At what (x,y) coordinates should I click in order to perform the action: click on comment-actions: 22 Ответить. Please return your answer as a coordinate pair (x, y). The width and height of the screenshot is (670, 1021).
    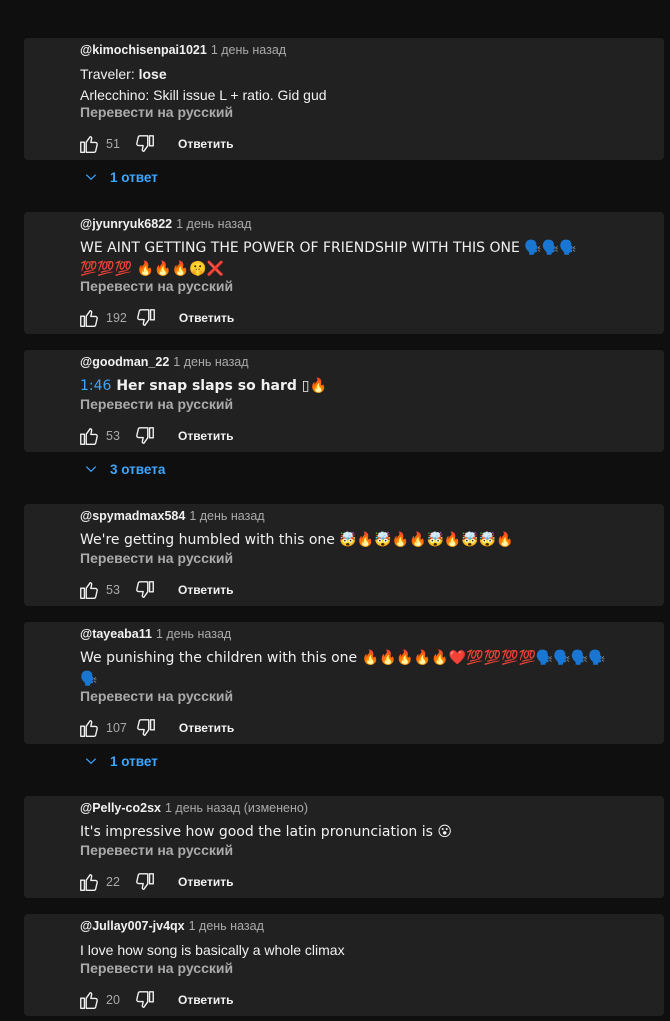
    Looking at the image, I should click on (155, 882).